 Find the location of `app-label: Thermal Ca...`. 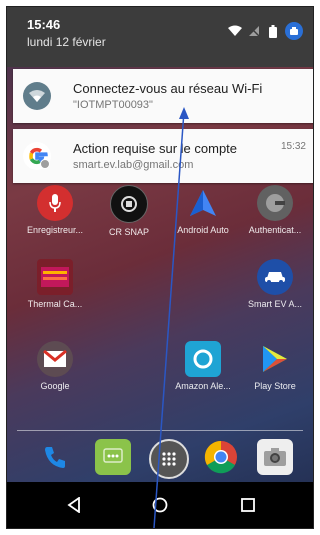

app-label: Thermal Ca... is located at coordinates (55, 304).